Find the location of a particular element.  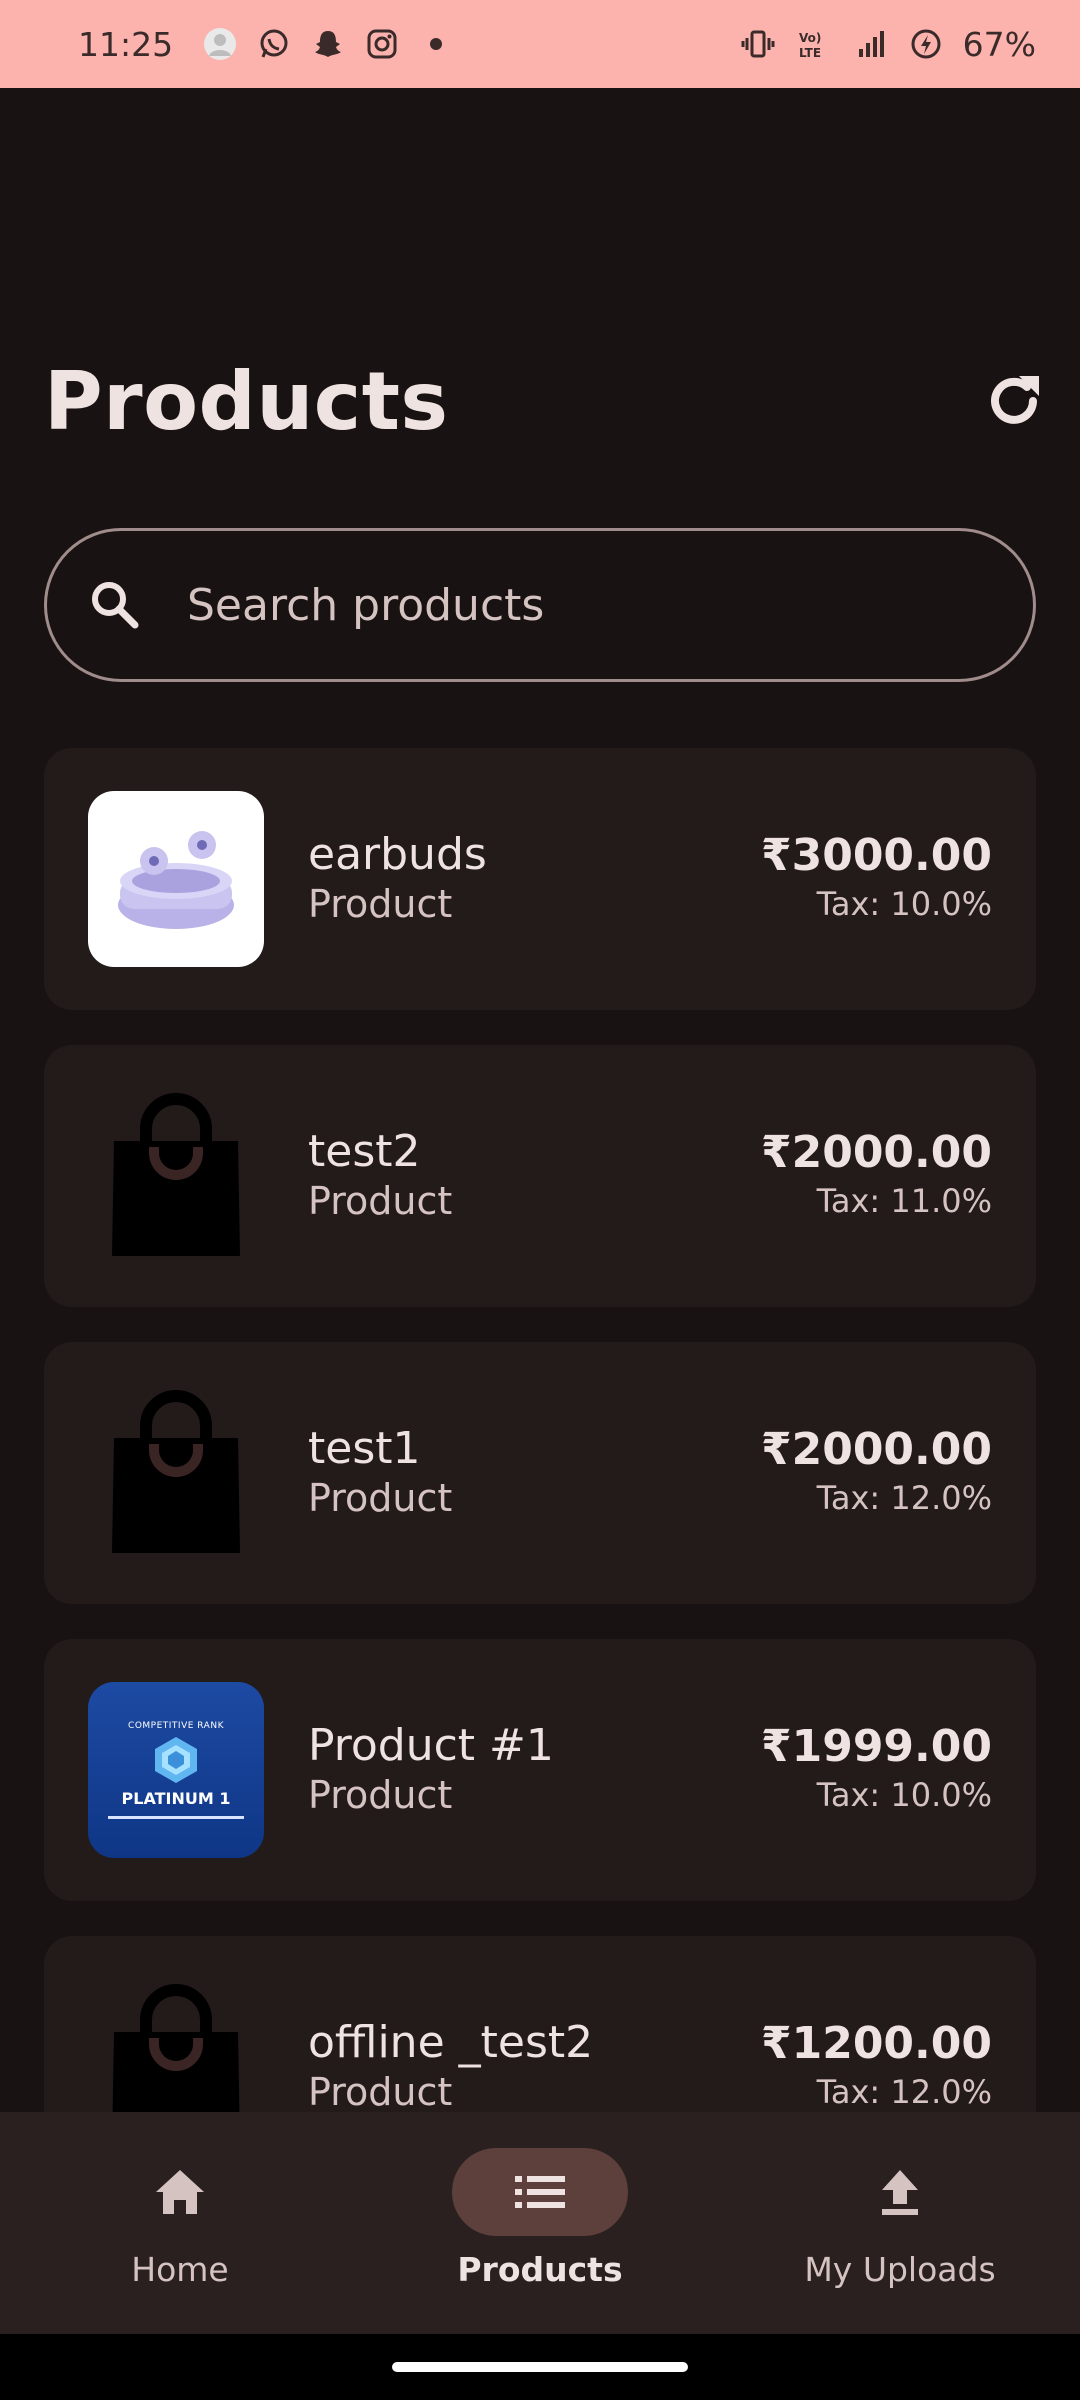

product-price-block: ₹1999.00 Tax: 10.0% is located at coordinates (876, 1770).